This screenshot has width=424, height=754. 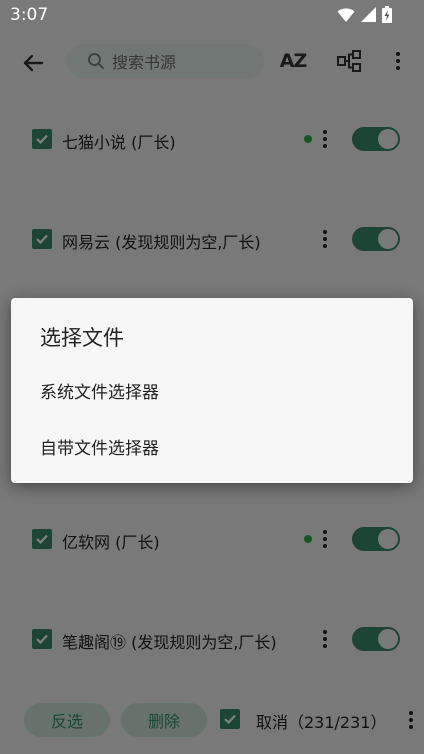 I want to click on wifi-icon, so click(x=346, y=14).